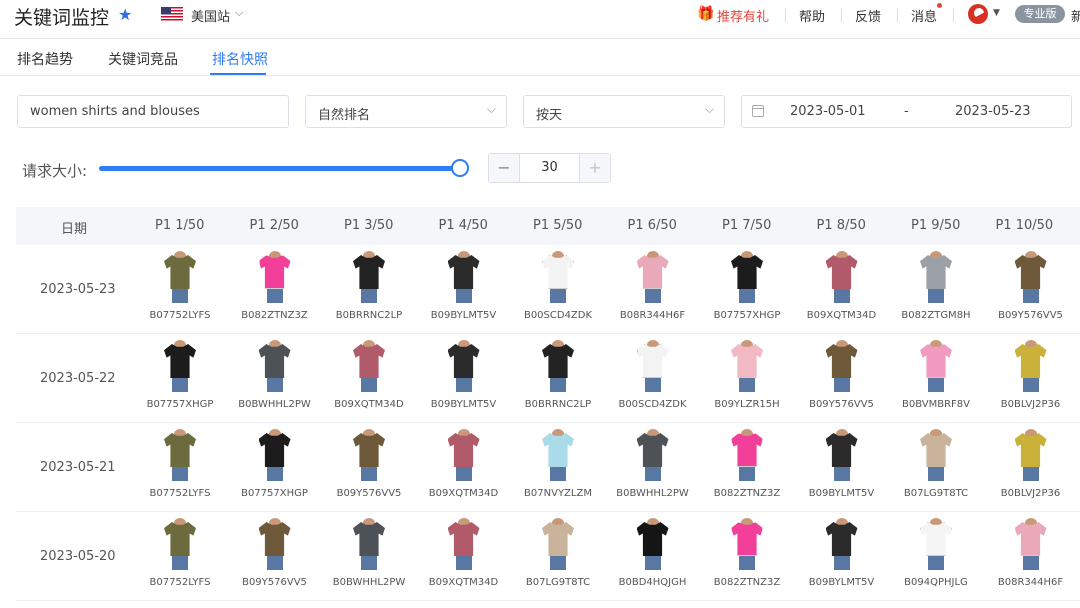  Describe the element at coordinates (504, 168) in the screenshot. I see `decrement-button: −` at that location.